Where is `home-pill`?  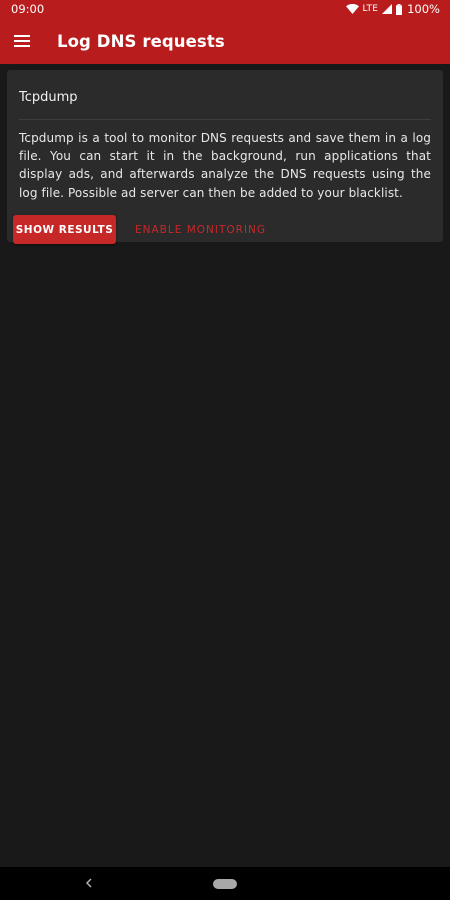 home-pill is located at coordinates (225, 884).